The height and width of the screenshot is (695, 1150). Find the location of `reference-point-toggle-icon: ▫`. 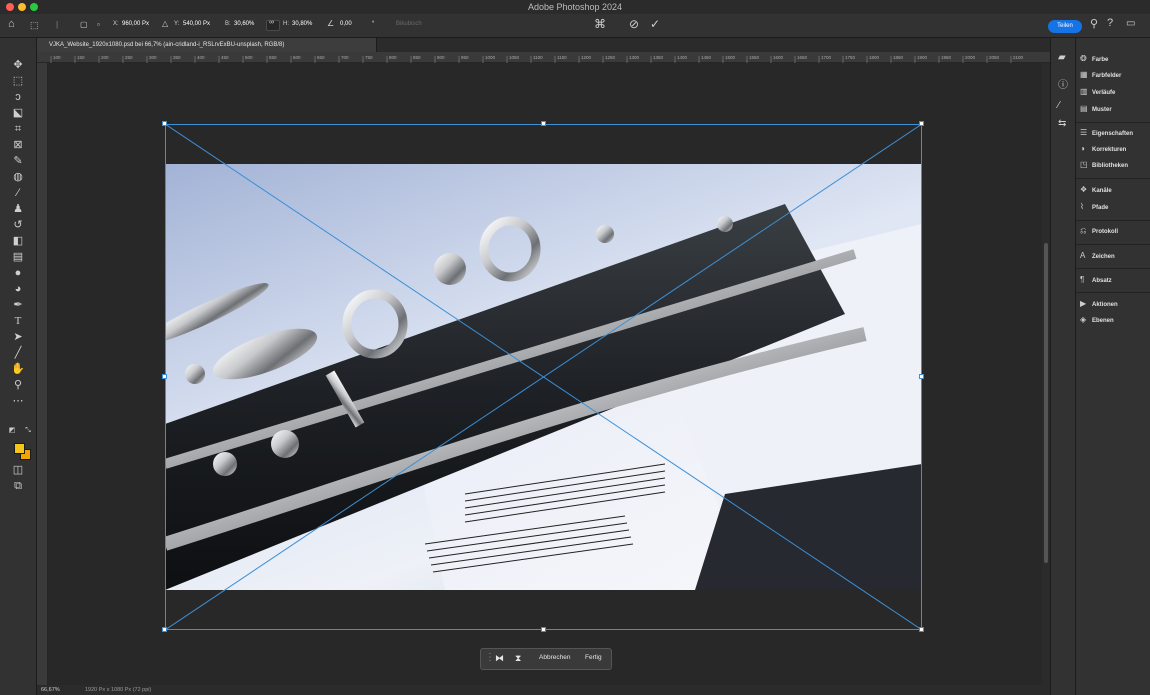

reference-point-toggle-icon: ▫ is located at coordinates (98, 24).